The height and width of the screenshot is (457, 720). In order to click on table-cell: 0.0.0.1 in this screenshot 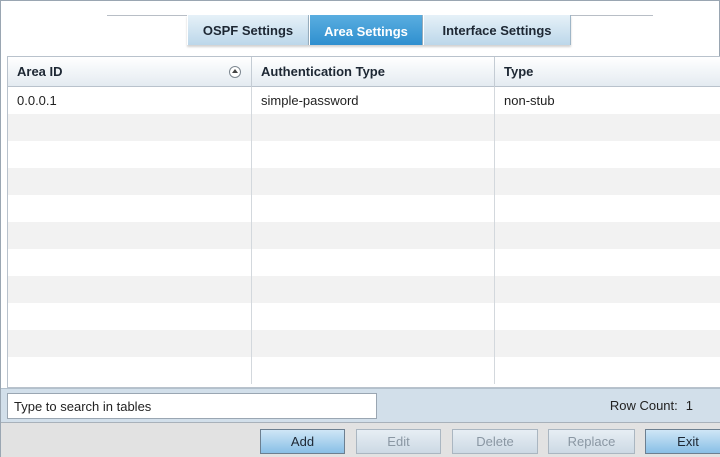, I will do `click(130, 100)`.